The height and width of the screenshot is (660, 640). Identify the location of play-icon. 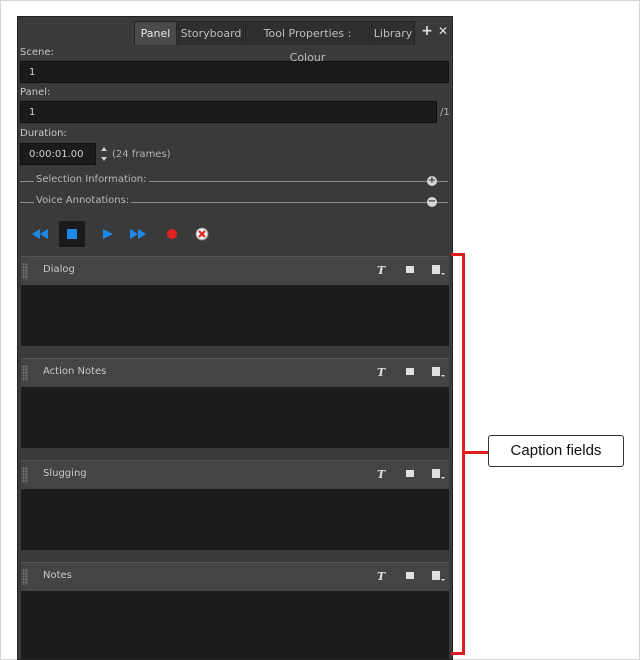
(108, 234).